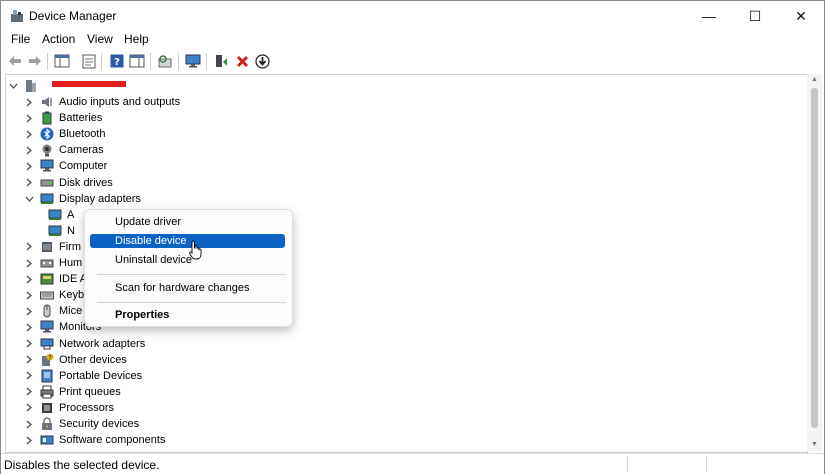 The width and height of the screenshot is (825, 474). I want to click on monitor-icon, so click(193, 61).